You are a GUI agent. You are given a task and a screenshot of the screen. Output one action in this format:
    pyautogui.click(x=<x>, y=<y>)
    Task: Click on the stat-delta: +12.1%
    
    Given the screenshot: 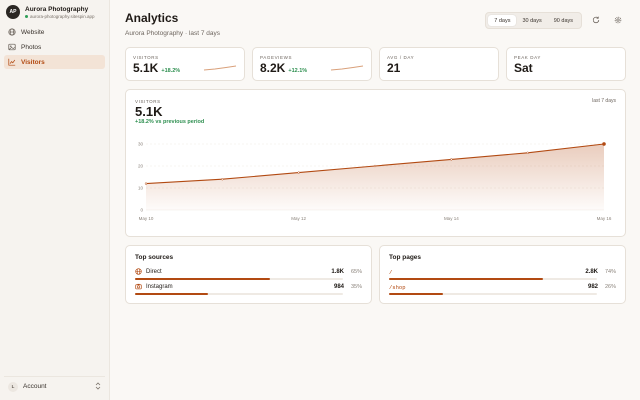 What is the action you would take?
    pyautogui.click(x=298, y=71)
    